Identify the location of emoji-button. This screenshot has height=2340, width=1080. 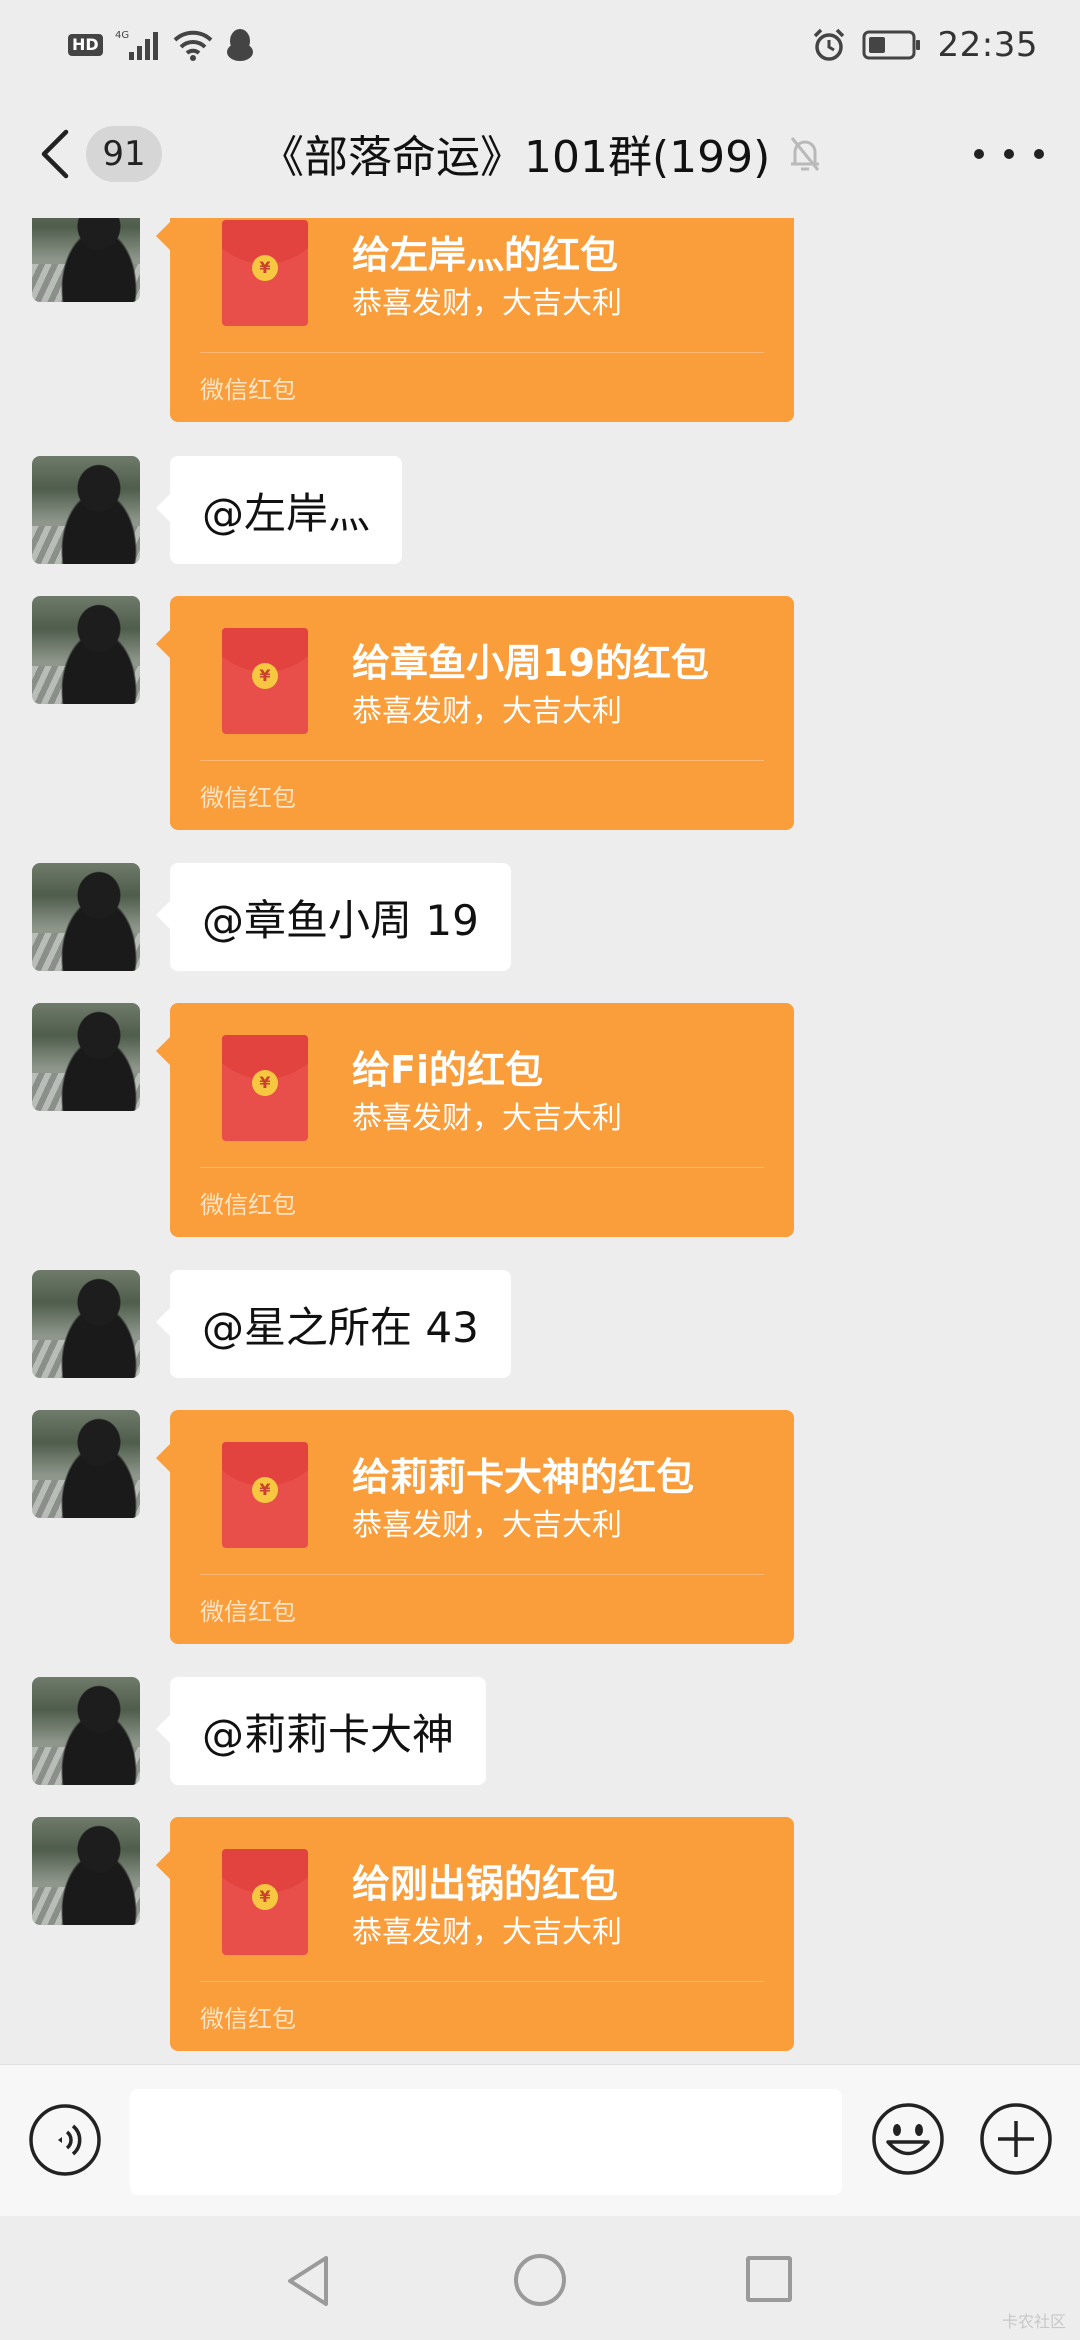
(908, 2139).